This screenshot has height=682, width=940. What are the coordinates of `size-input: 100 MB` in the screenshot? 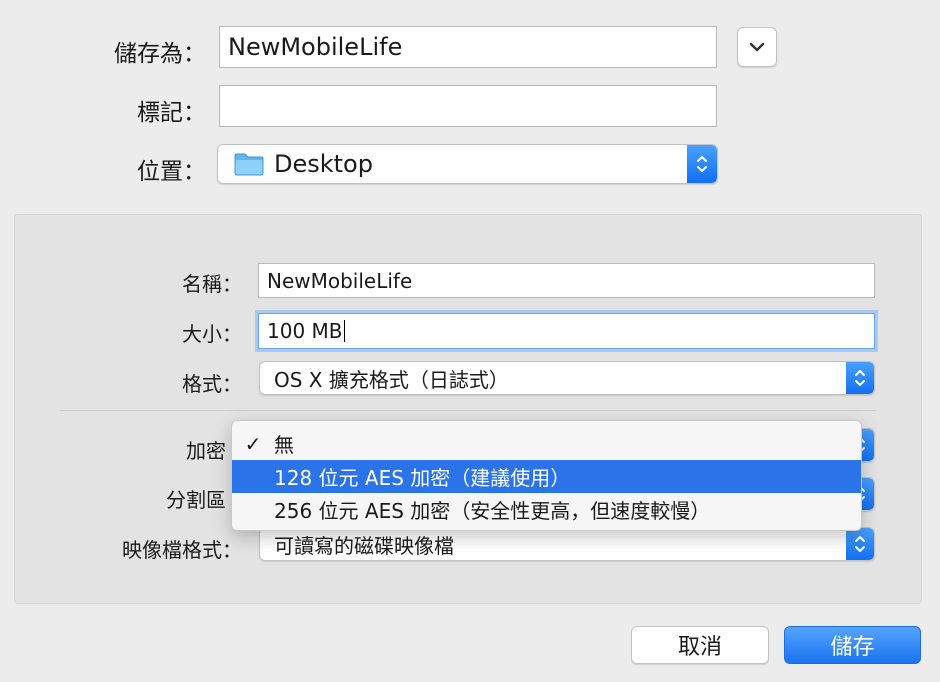 It's located at (566, 331).